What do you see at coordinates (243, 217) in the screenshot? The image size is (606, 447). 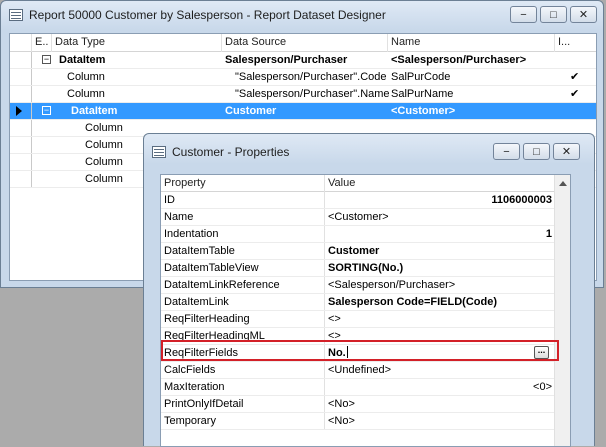 I see `property-name: Name` at bounding box center [243, 217].